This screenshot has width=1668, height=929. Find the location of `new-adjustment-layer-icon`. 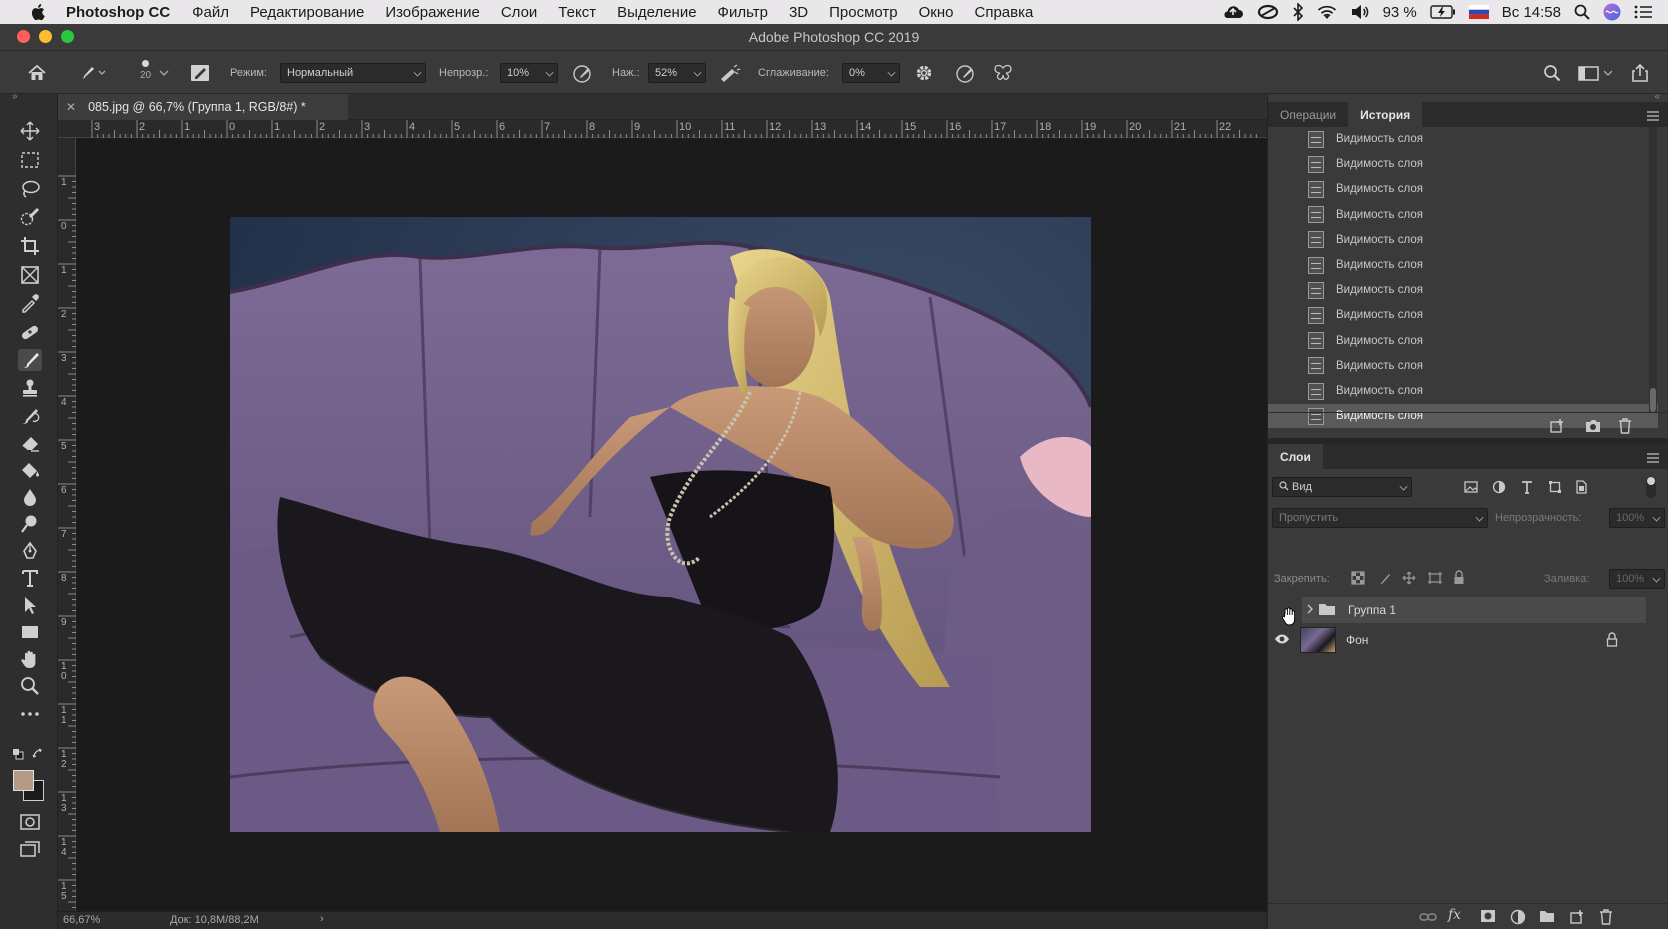

new-adjustment-layer-icon is located at coordinates (1518, 919).